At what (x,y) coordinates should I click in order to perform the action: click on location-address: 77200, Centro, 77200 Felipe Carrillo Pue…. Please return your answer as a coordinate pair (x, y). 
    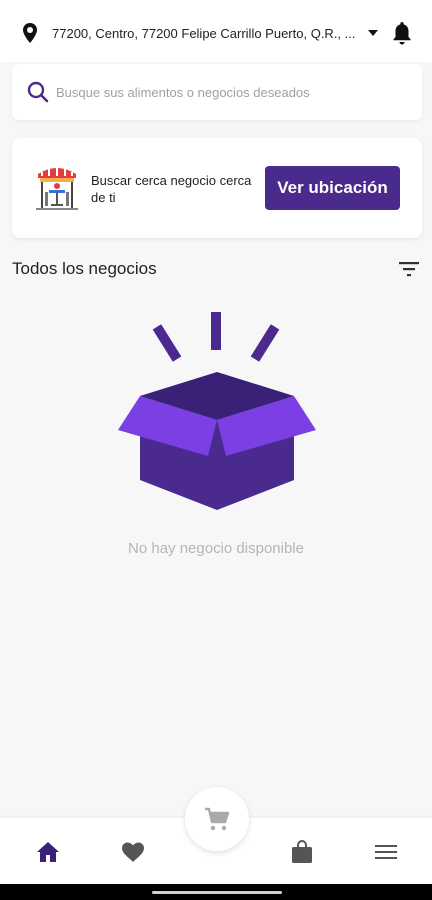
    Looking at the image, I should click on (204, 33).